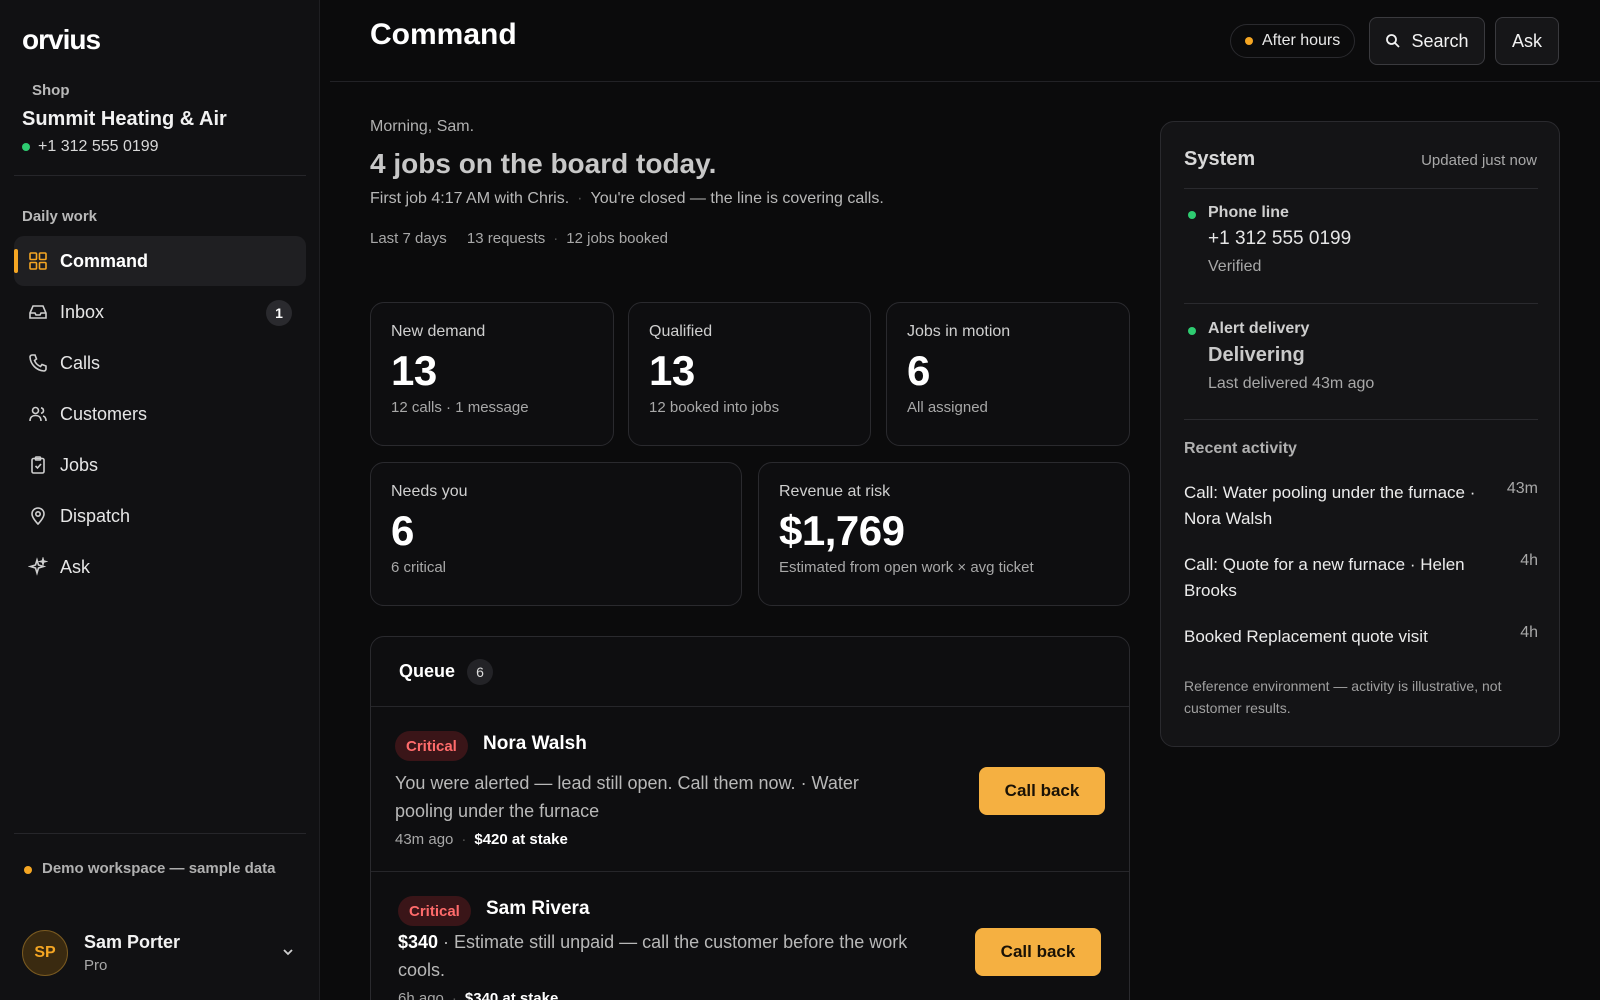 Image resolution: width=1600 pixels, height=1000 pixels. Describe the element at coordinates (1235, 266) in the screenshot. I see `phone-line-sub: Verified` at that location.